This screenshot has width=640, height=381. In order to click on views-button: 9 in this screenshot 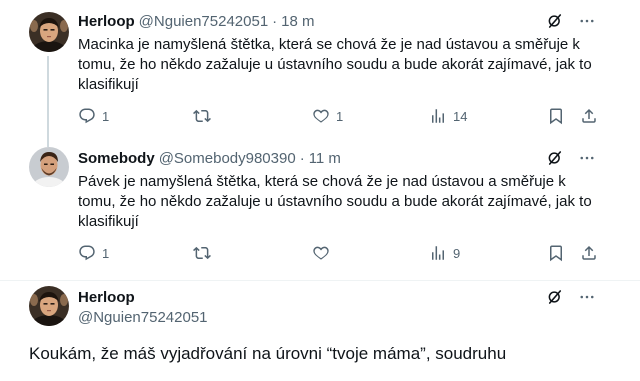, I will do `click(444, 253)`.